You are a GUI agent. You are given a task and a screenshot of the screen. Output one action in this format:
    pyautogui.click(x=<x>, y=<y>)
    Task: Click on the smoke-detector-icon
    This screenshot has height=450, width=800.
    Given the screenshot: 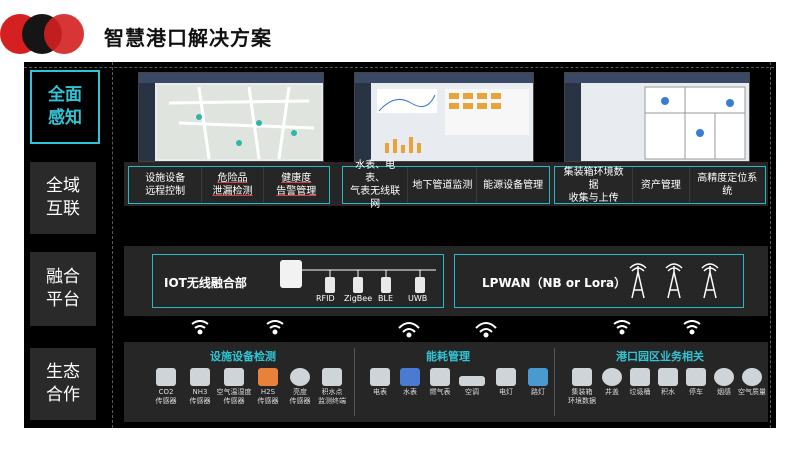 What is the action you would take?
    pyautogui.click(x=724, y=377)
    